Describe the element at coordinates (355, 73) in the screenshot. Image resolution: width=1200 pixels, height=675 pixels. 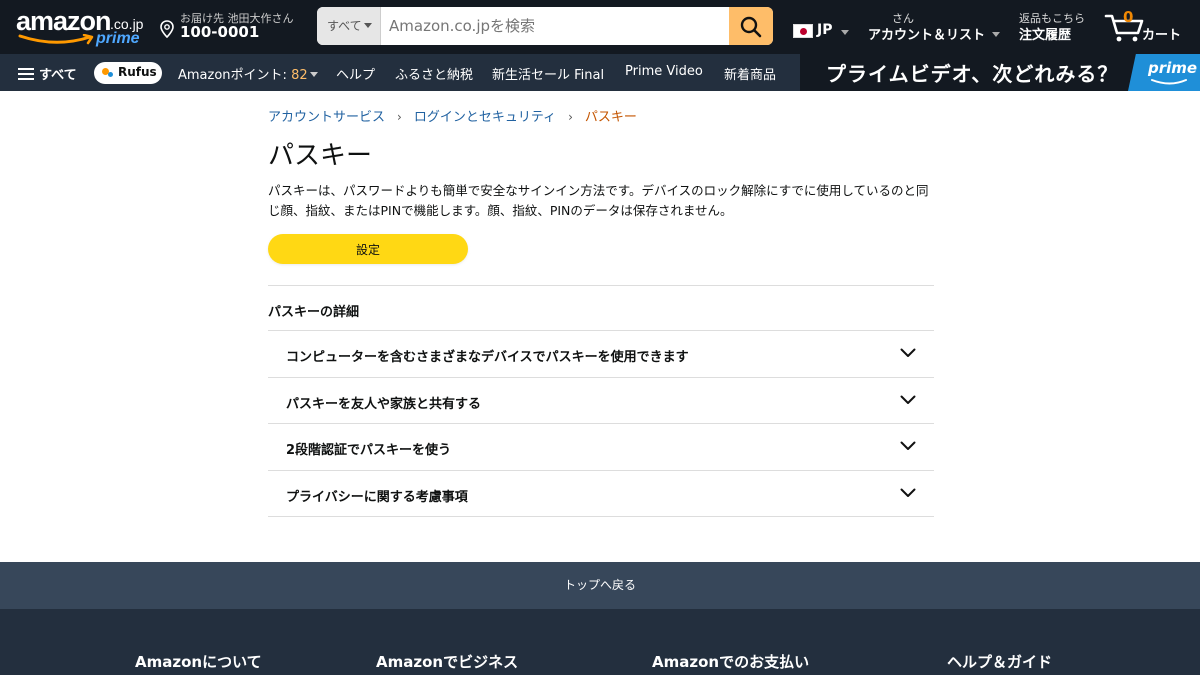
I see `nav-item-help: ヘルプ` at that location.